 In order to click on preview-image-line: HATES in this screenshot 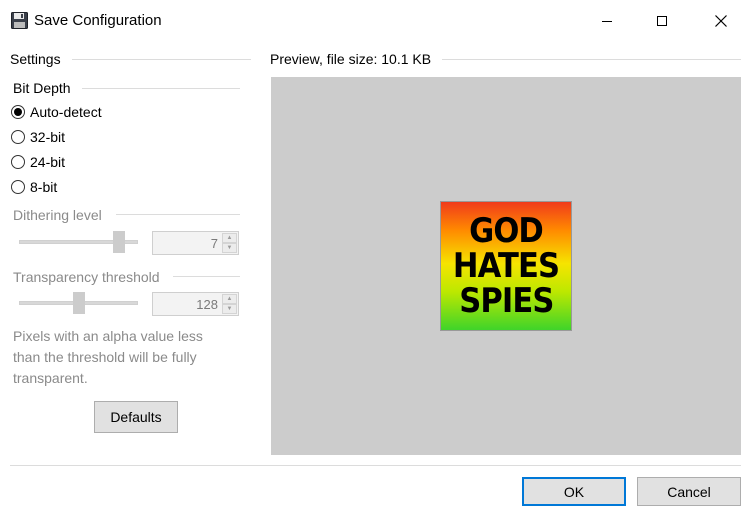, I will do `click(506, 265)`.